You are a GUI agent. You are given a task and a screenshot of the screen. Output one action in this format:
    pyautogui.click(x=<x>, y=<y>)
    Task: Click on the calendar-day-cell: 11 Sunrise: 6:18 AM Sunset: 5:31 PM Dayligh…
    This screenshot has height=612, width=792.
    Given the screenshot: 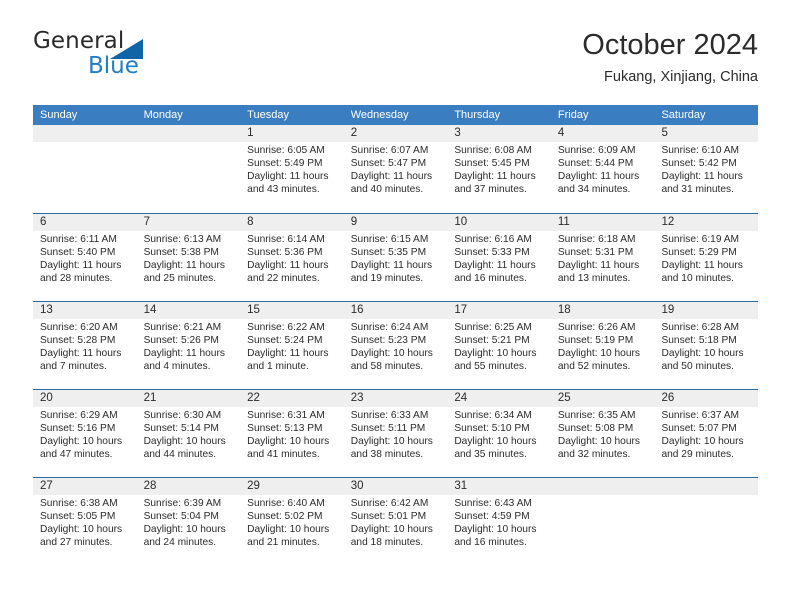 What is the action you would take?
    pyautogui.click(x=602, y=257)
    